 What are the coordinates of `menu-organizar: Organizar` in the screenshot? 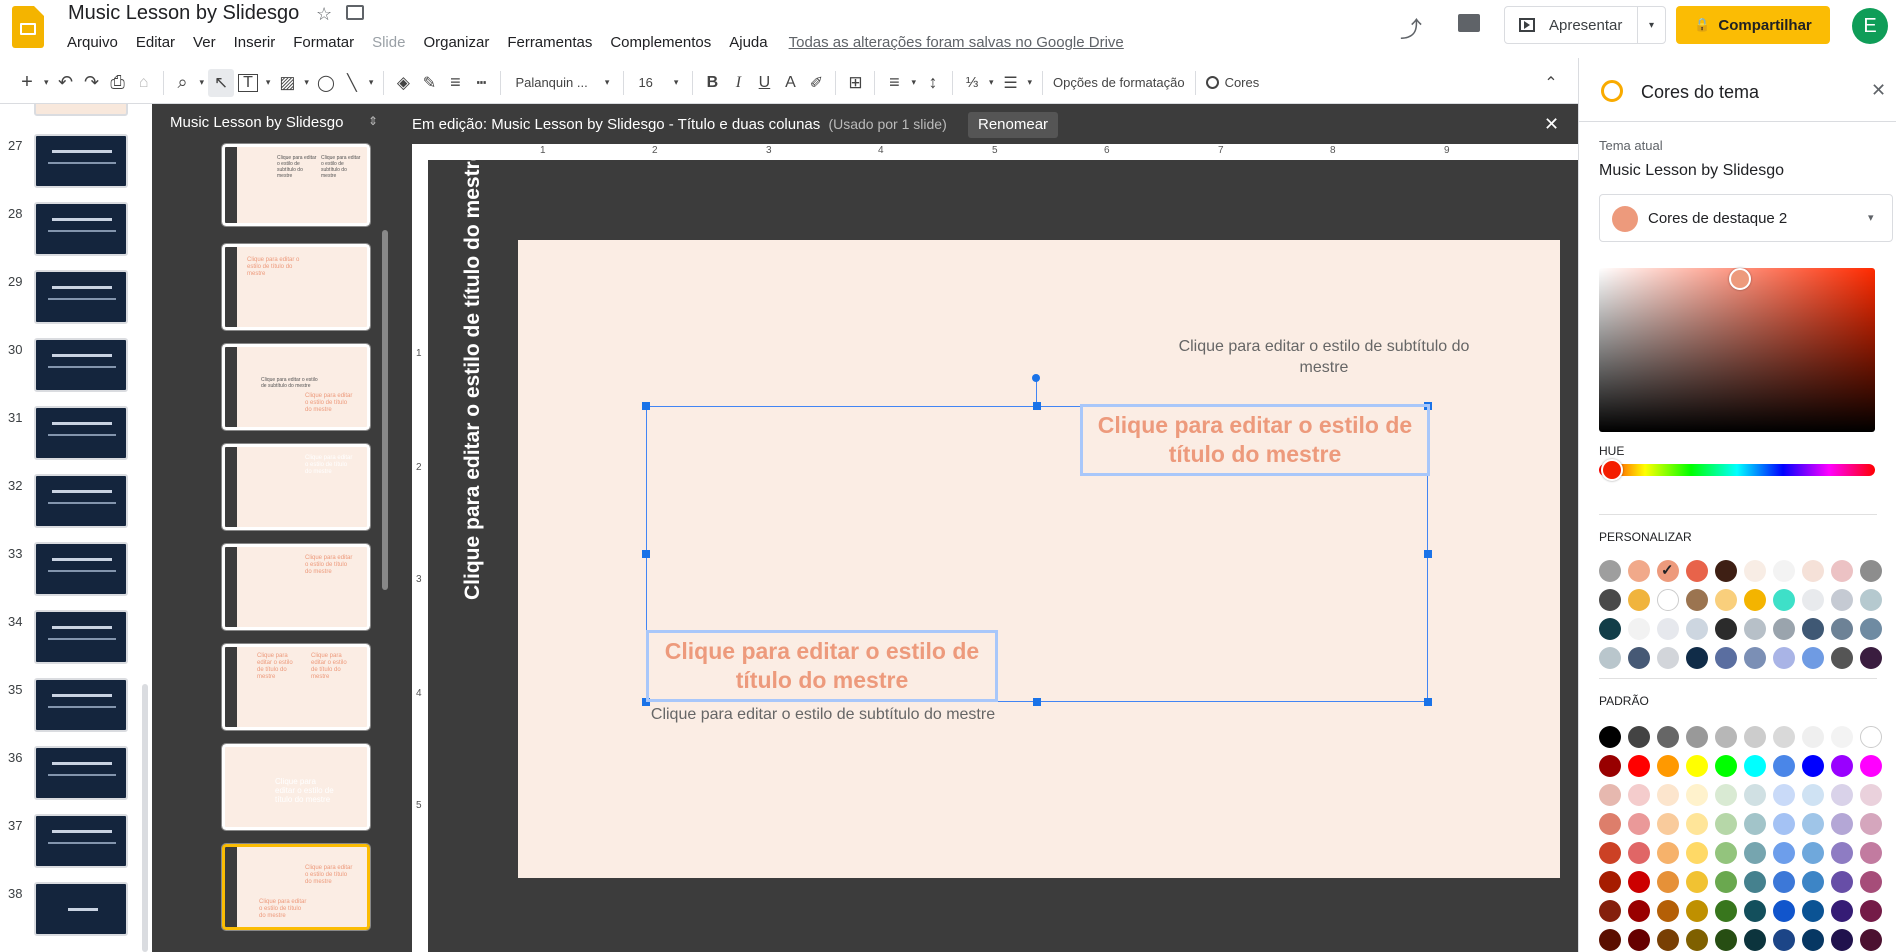 It's located at (456, 42).